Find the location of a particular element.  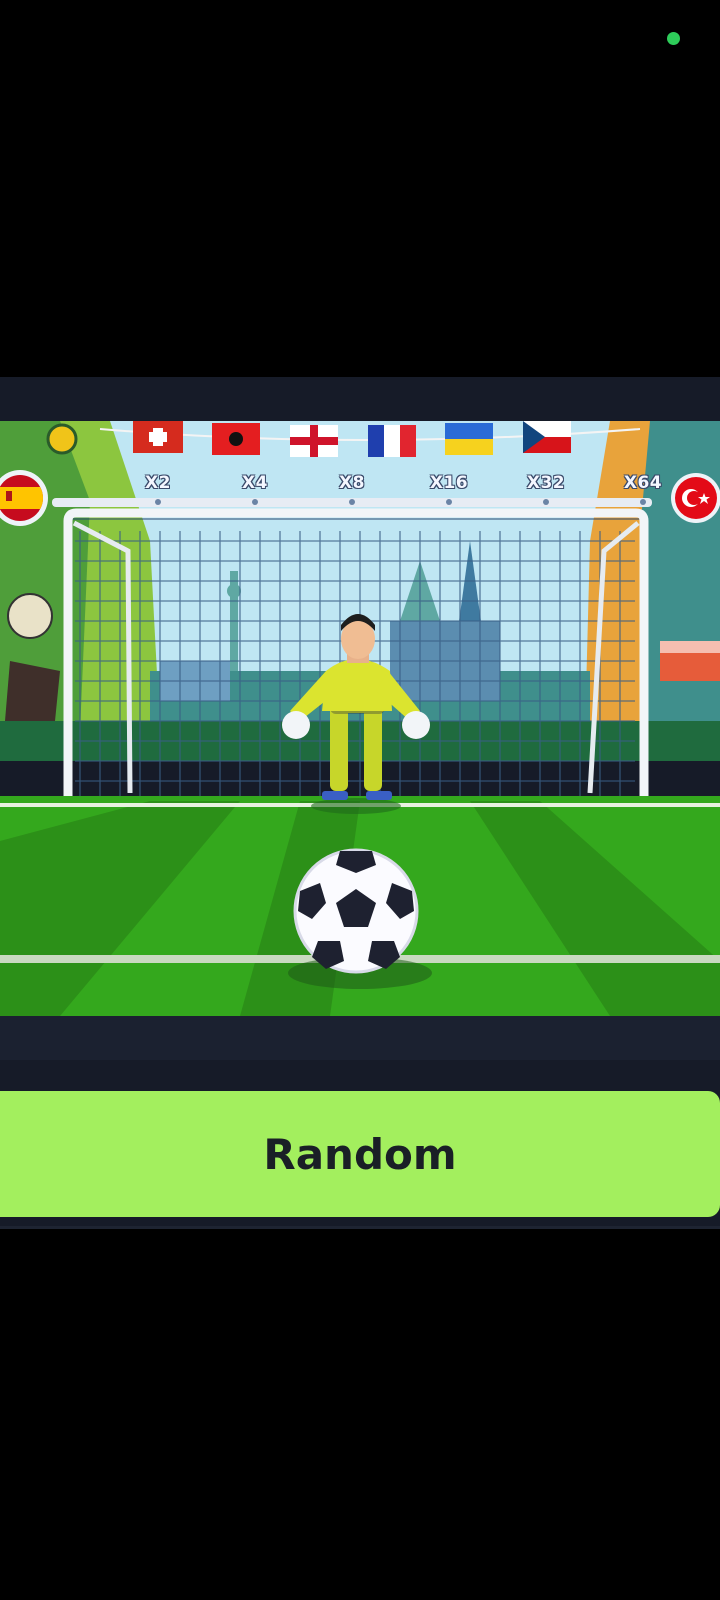

multiplier-progress-track is located at coordinates (352, 502).